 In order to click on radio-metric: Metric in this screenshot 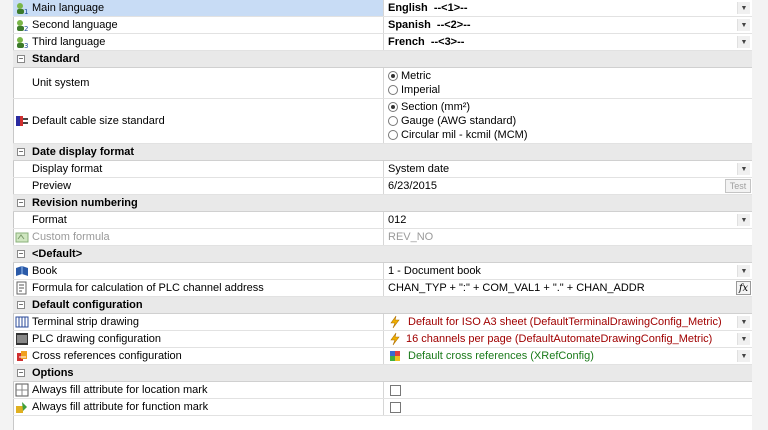, I will do `click(409, 76)`.